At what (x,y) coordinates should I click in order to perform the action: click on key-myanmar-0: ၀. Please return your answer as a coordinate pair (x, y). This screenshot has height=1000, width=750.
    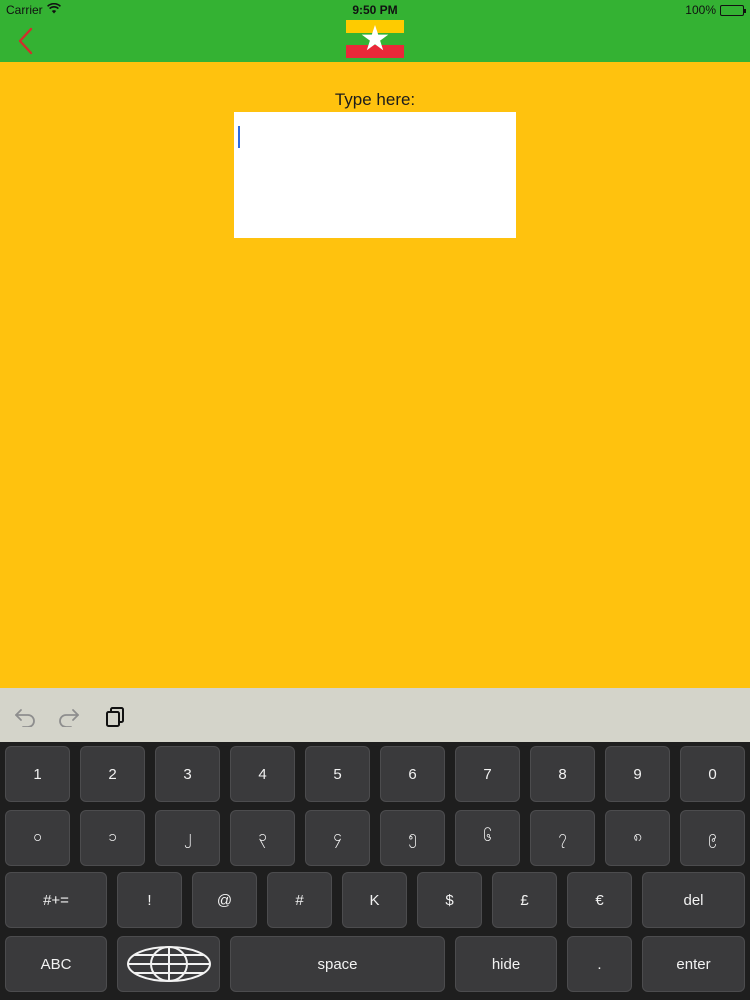
    Looking at the image, I should click on (37, 838).